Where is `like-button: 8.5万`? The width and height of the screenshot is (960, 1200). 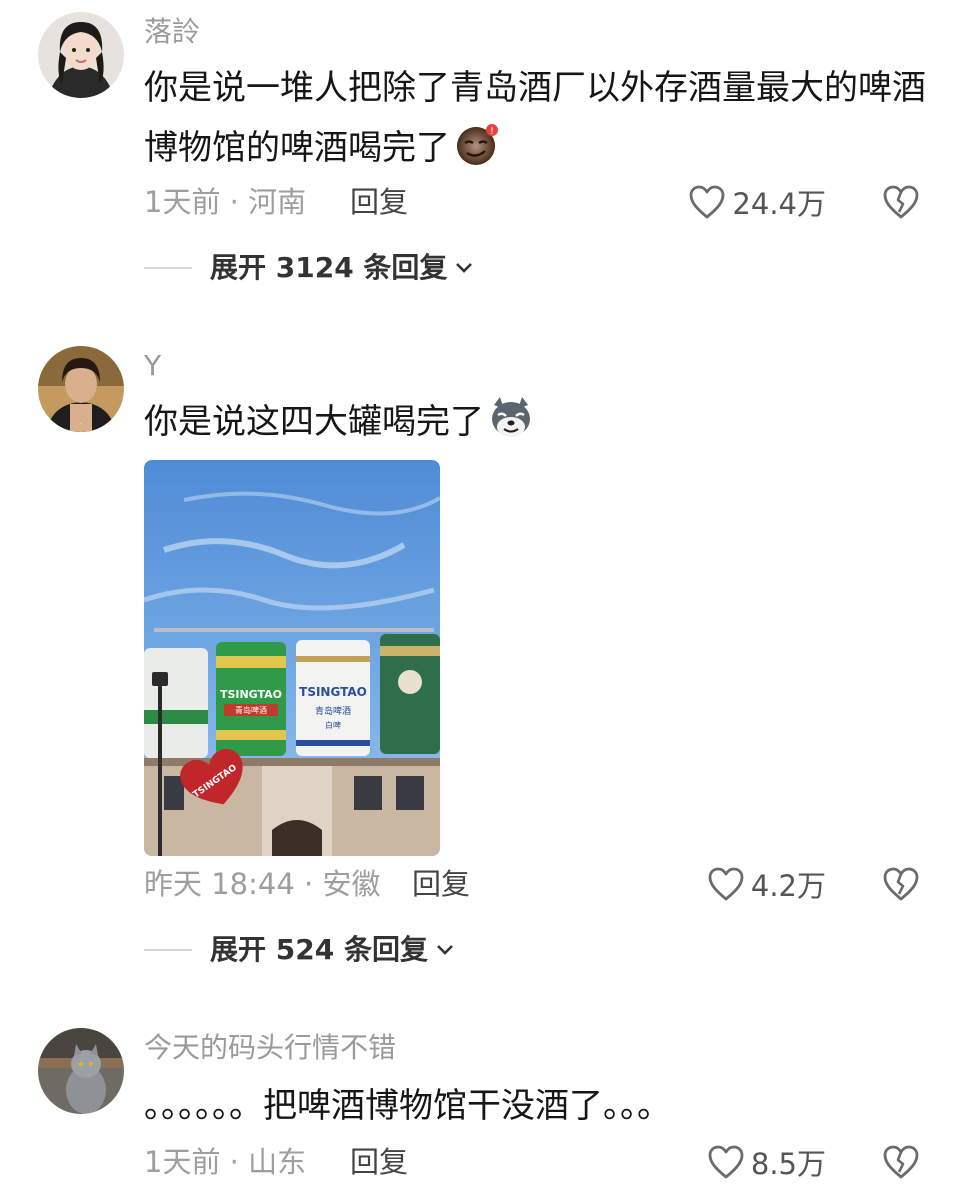
like-button: 8.5万 is located at coordinates (766, 1164).